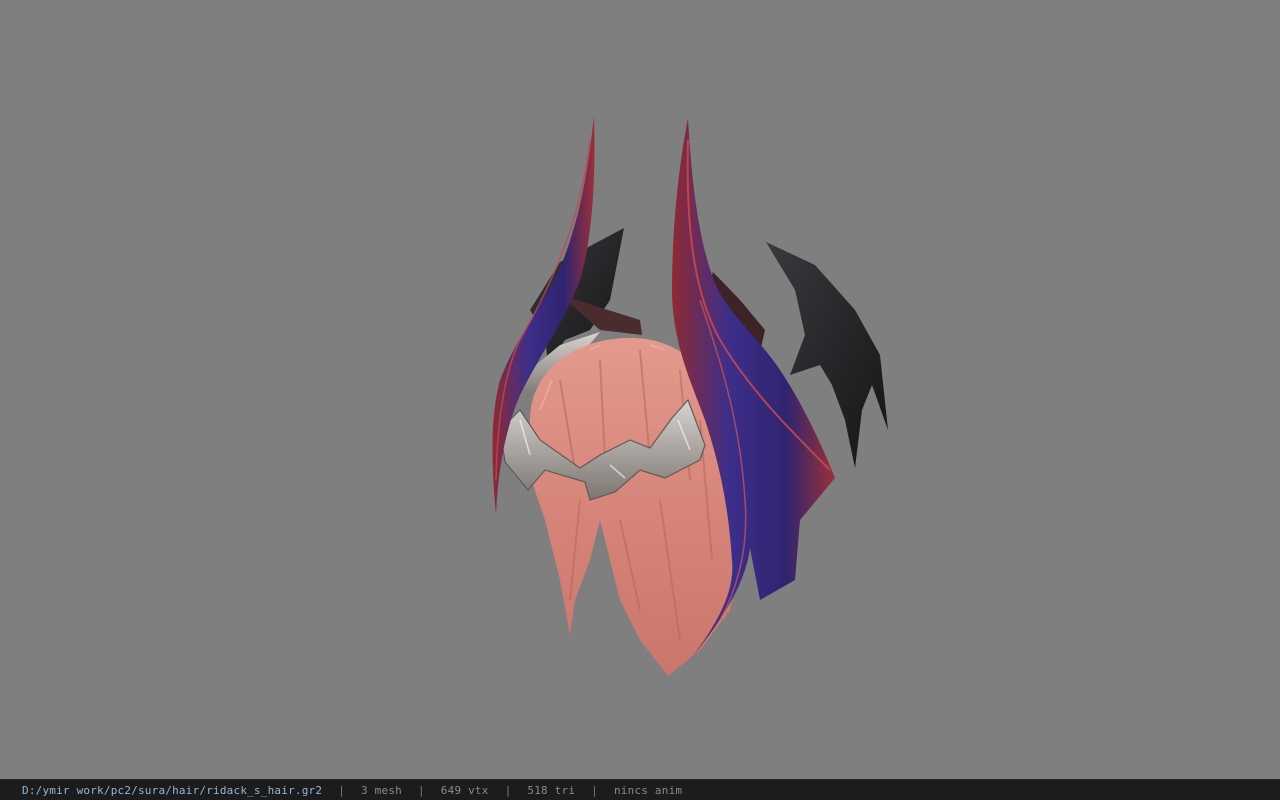  Describe the element at coordinates (551, 790) in the screenshot. I see `triangle-count: 518 tri` at that location.